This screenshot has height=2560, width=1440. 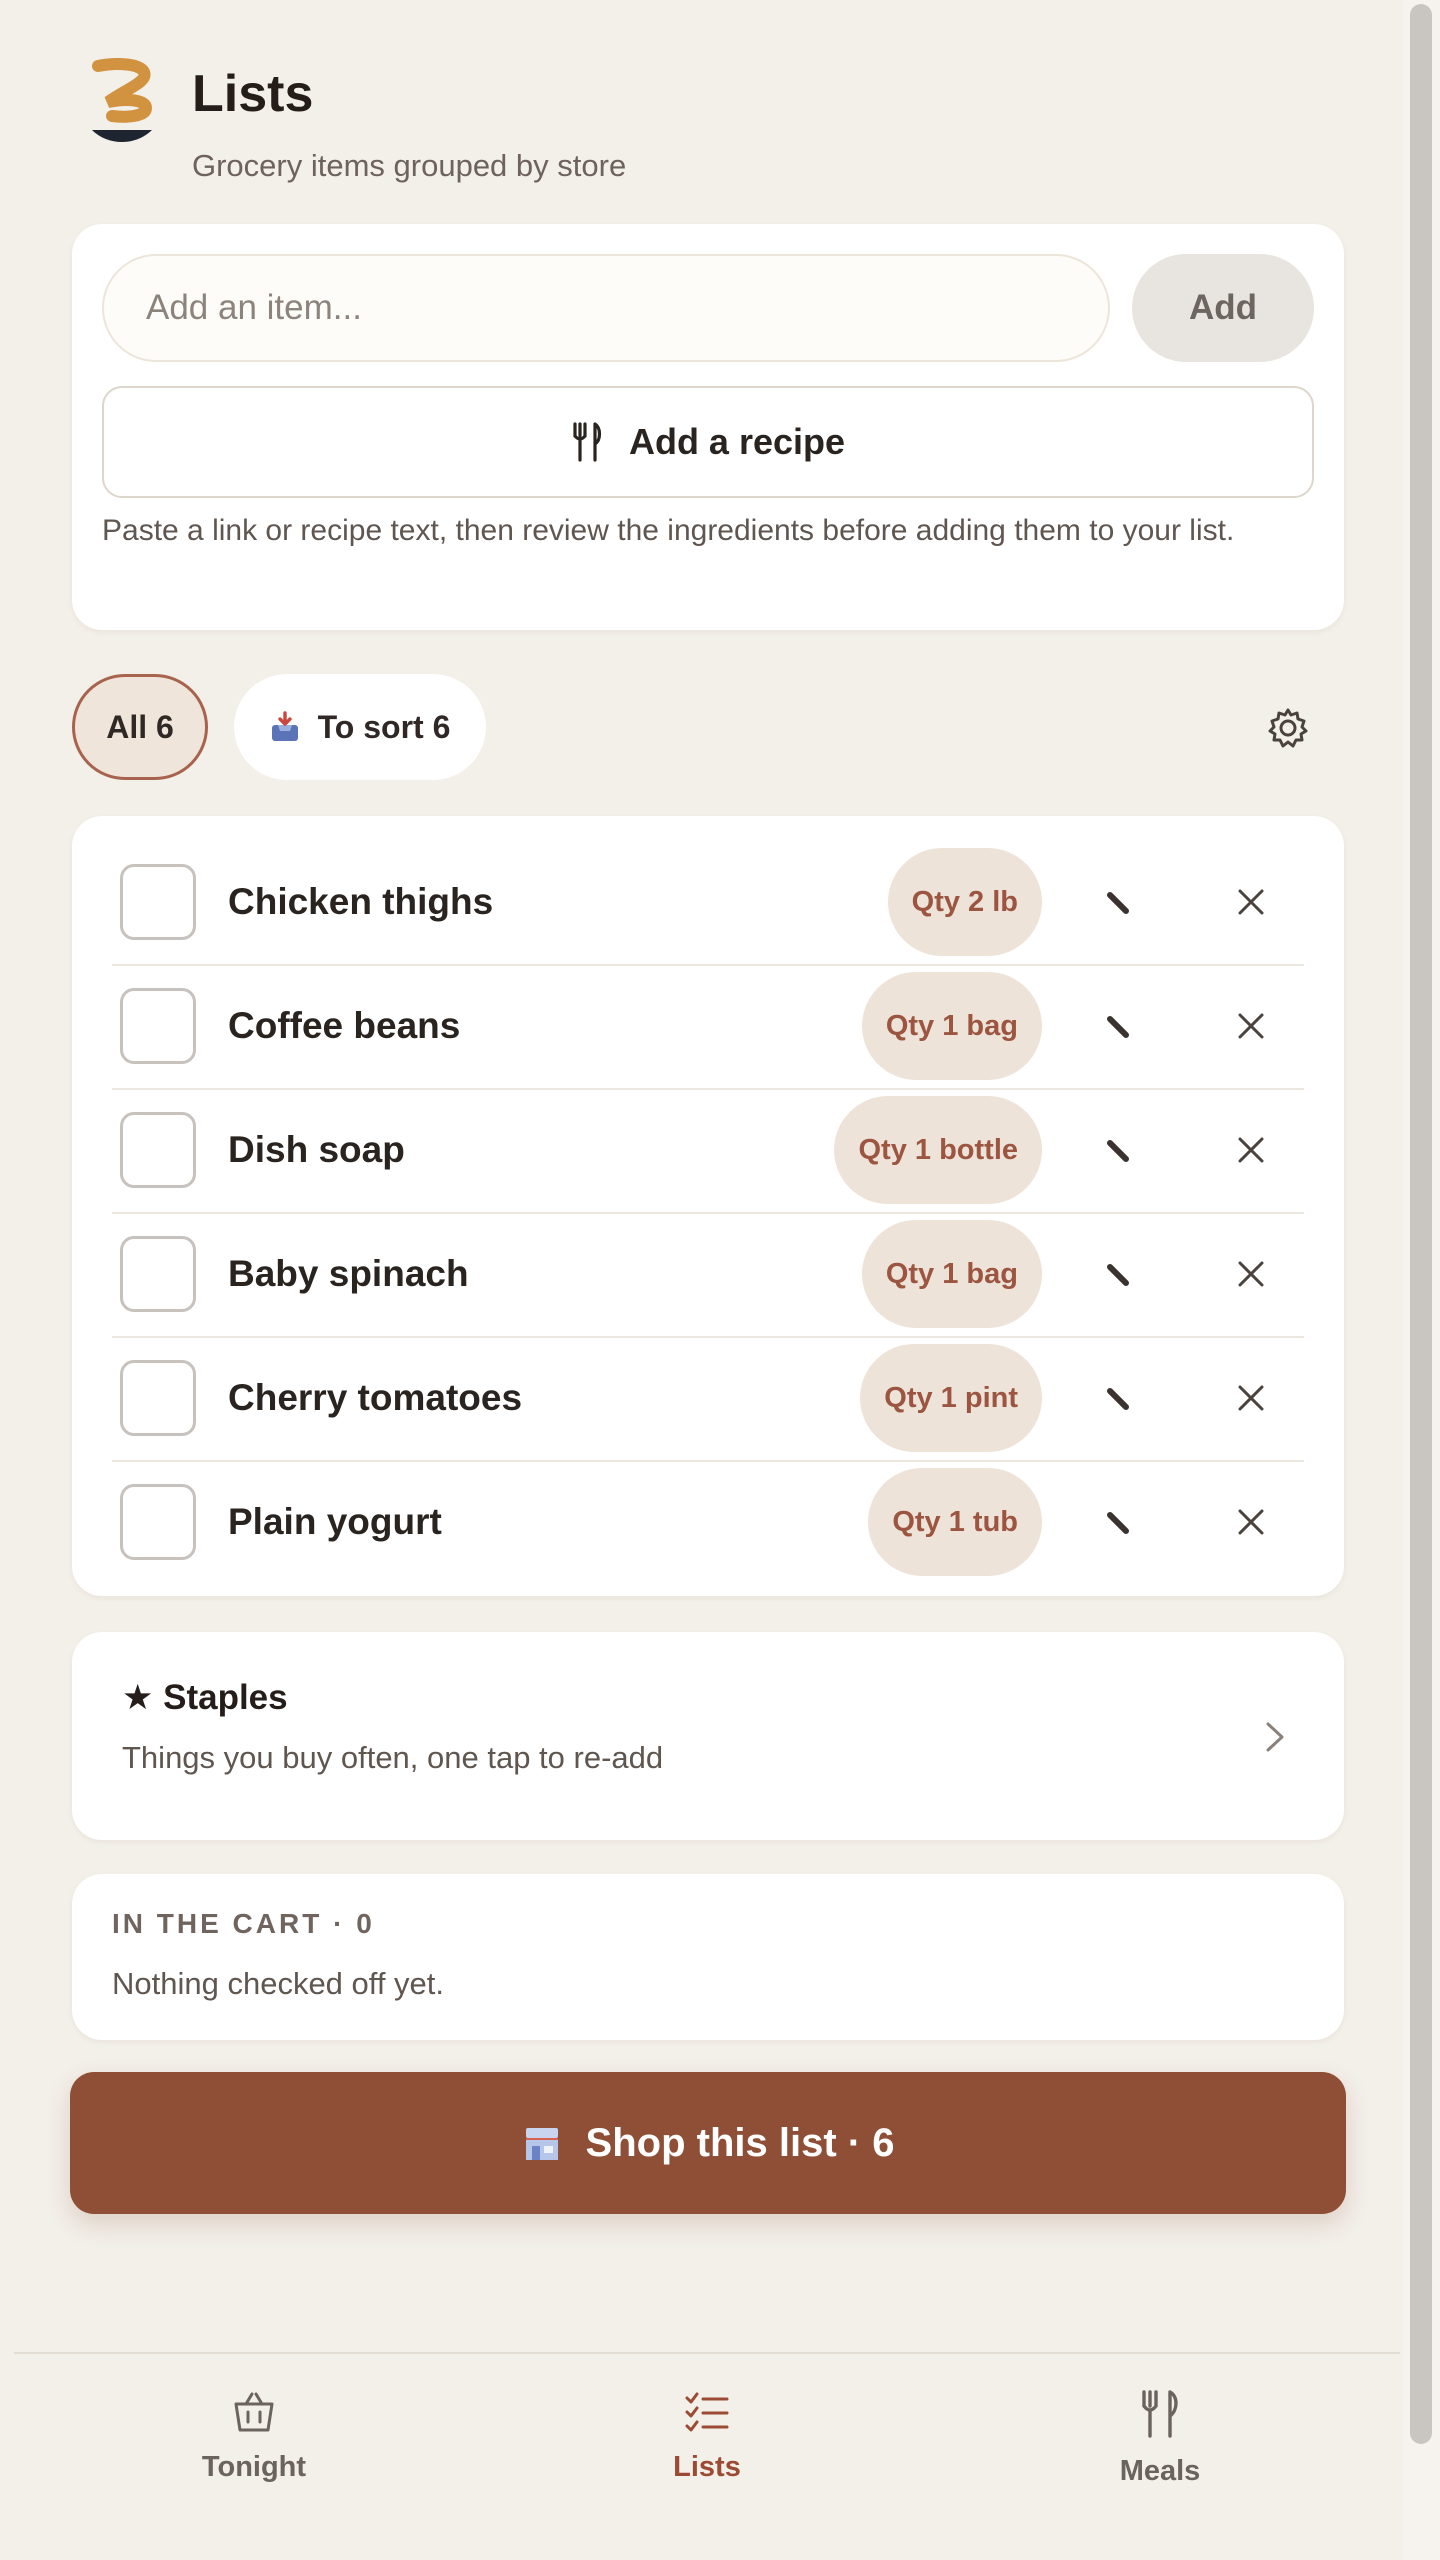 I want to click on store-icon, so click(x=541, y=2144).